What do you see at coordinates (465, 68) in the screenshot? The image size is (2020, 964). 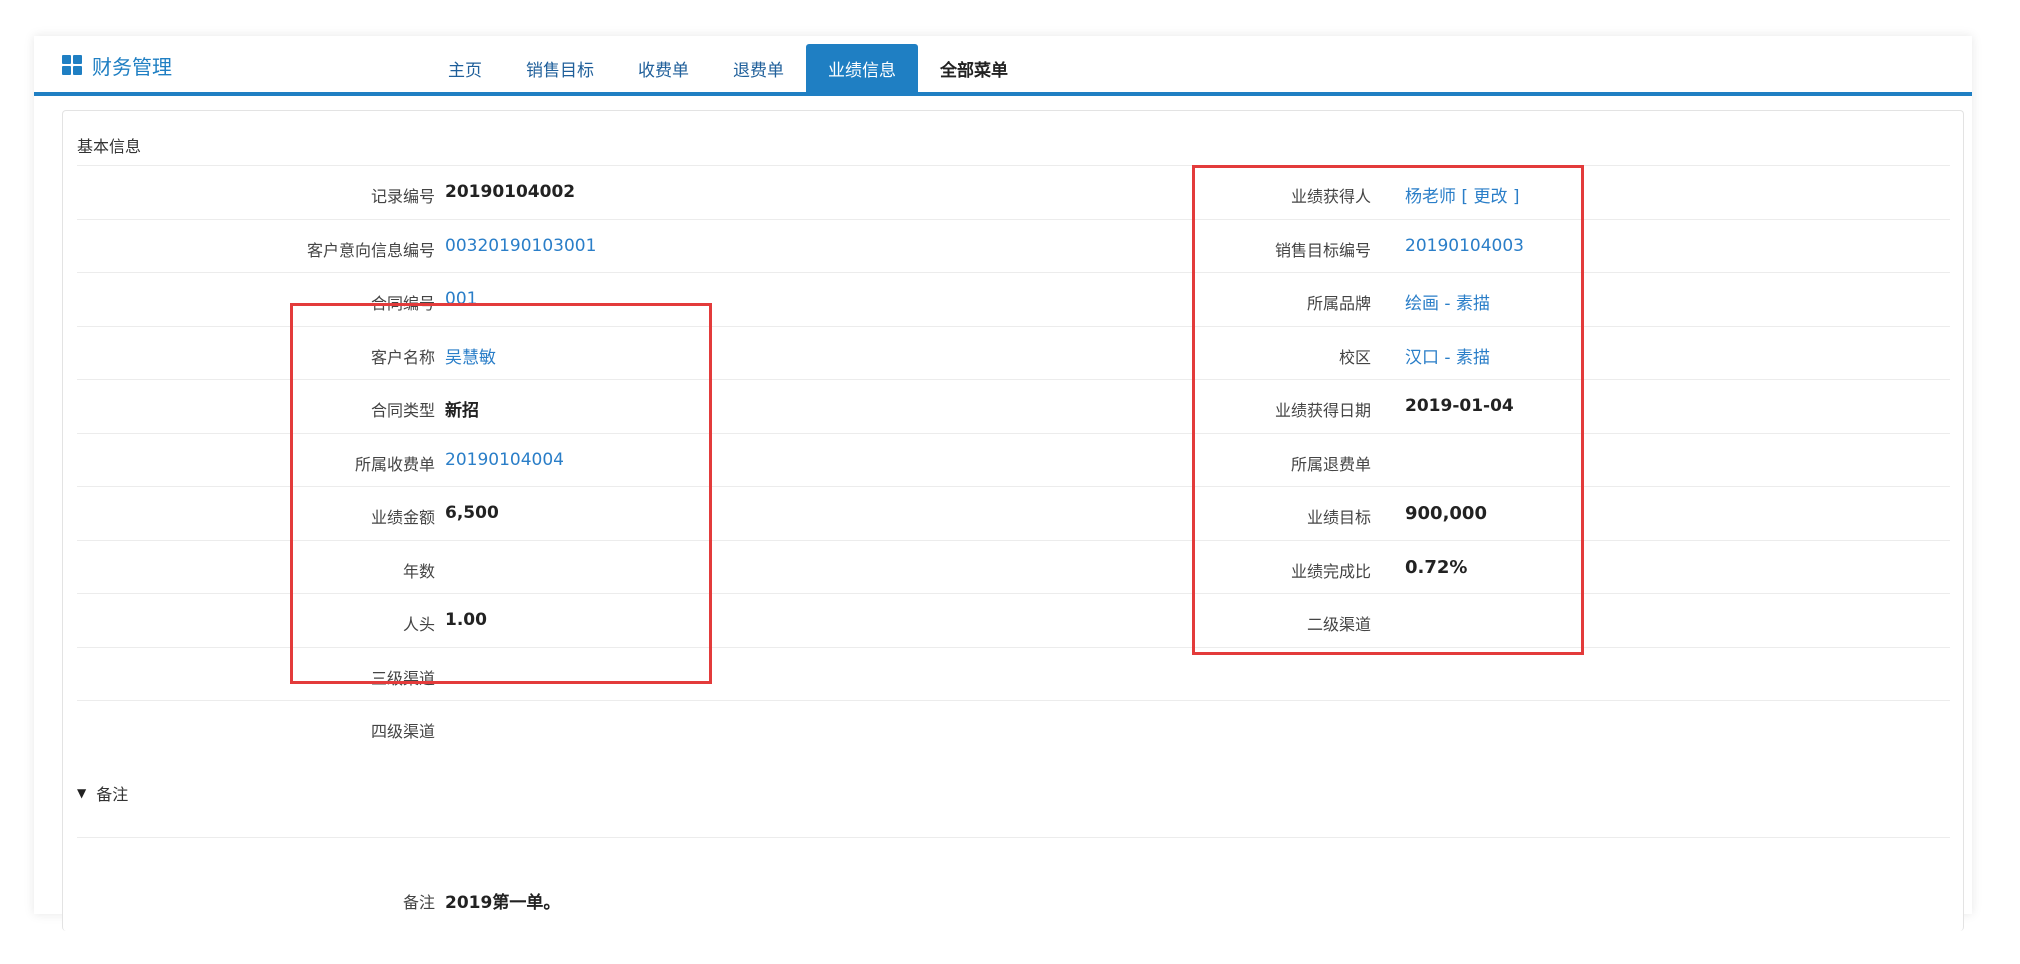 I see `tab-home: 主页` at bounding box center [465, 68].